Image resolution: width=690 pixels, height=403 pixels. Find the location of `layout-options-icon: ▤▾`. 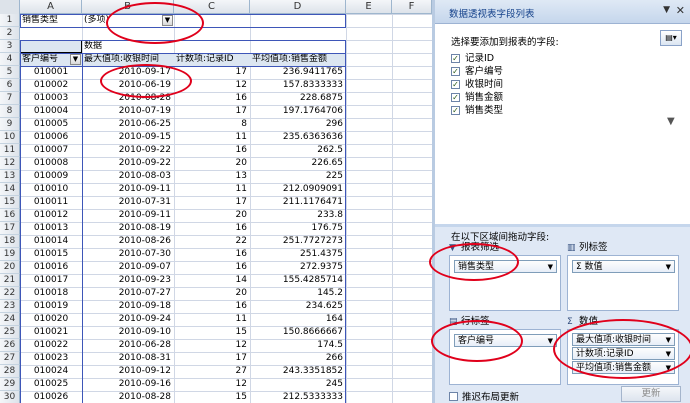

layout-options-icon: ▤▾ is located at coordinates (671, 38).